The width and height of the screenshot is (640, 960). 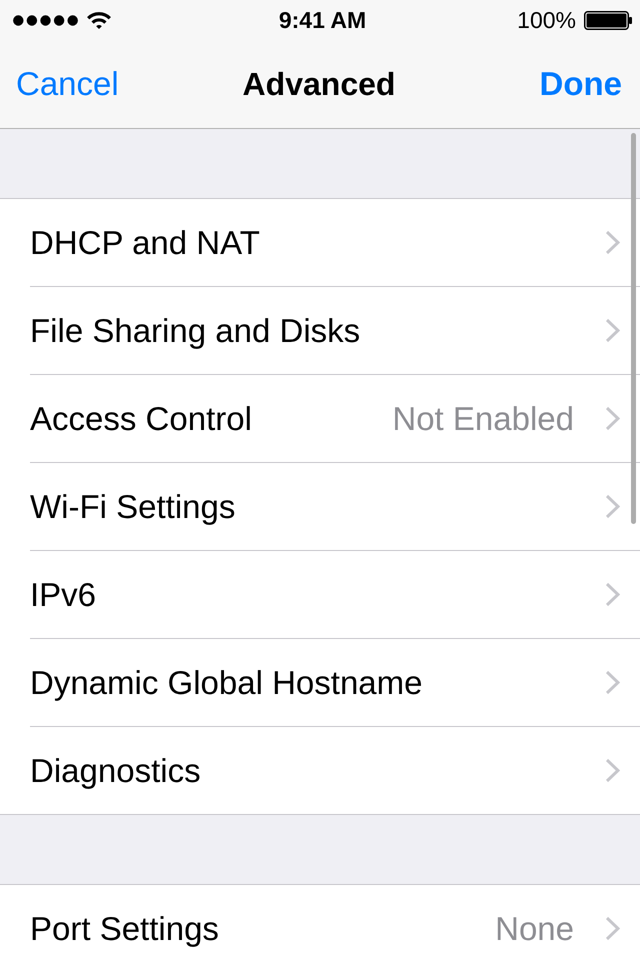 What do you see at coordinates (125, 929) in the screenshot?
I see `row-label: Port Settings` at bounding box center [125, 929].